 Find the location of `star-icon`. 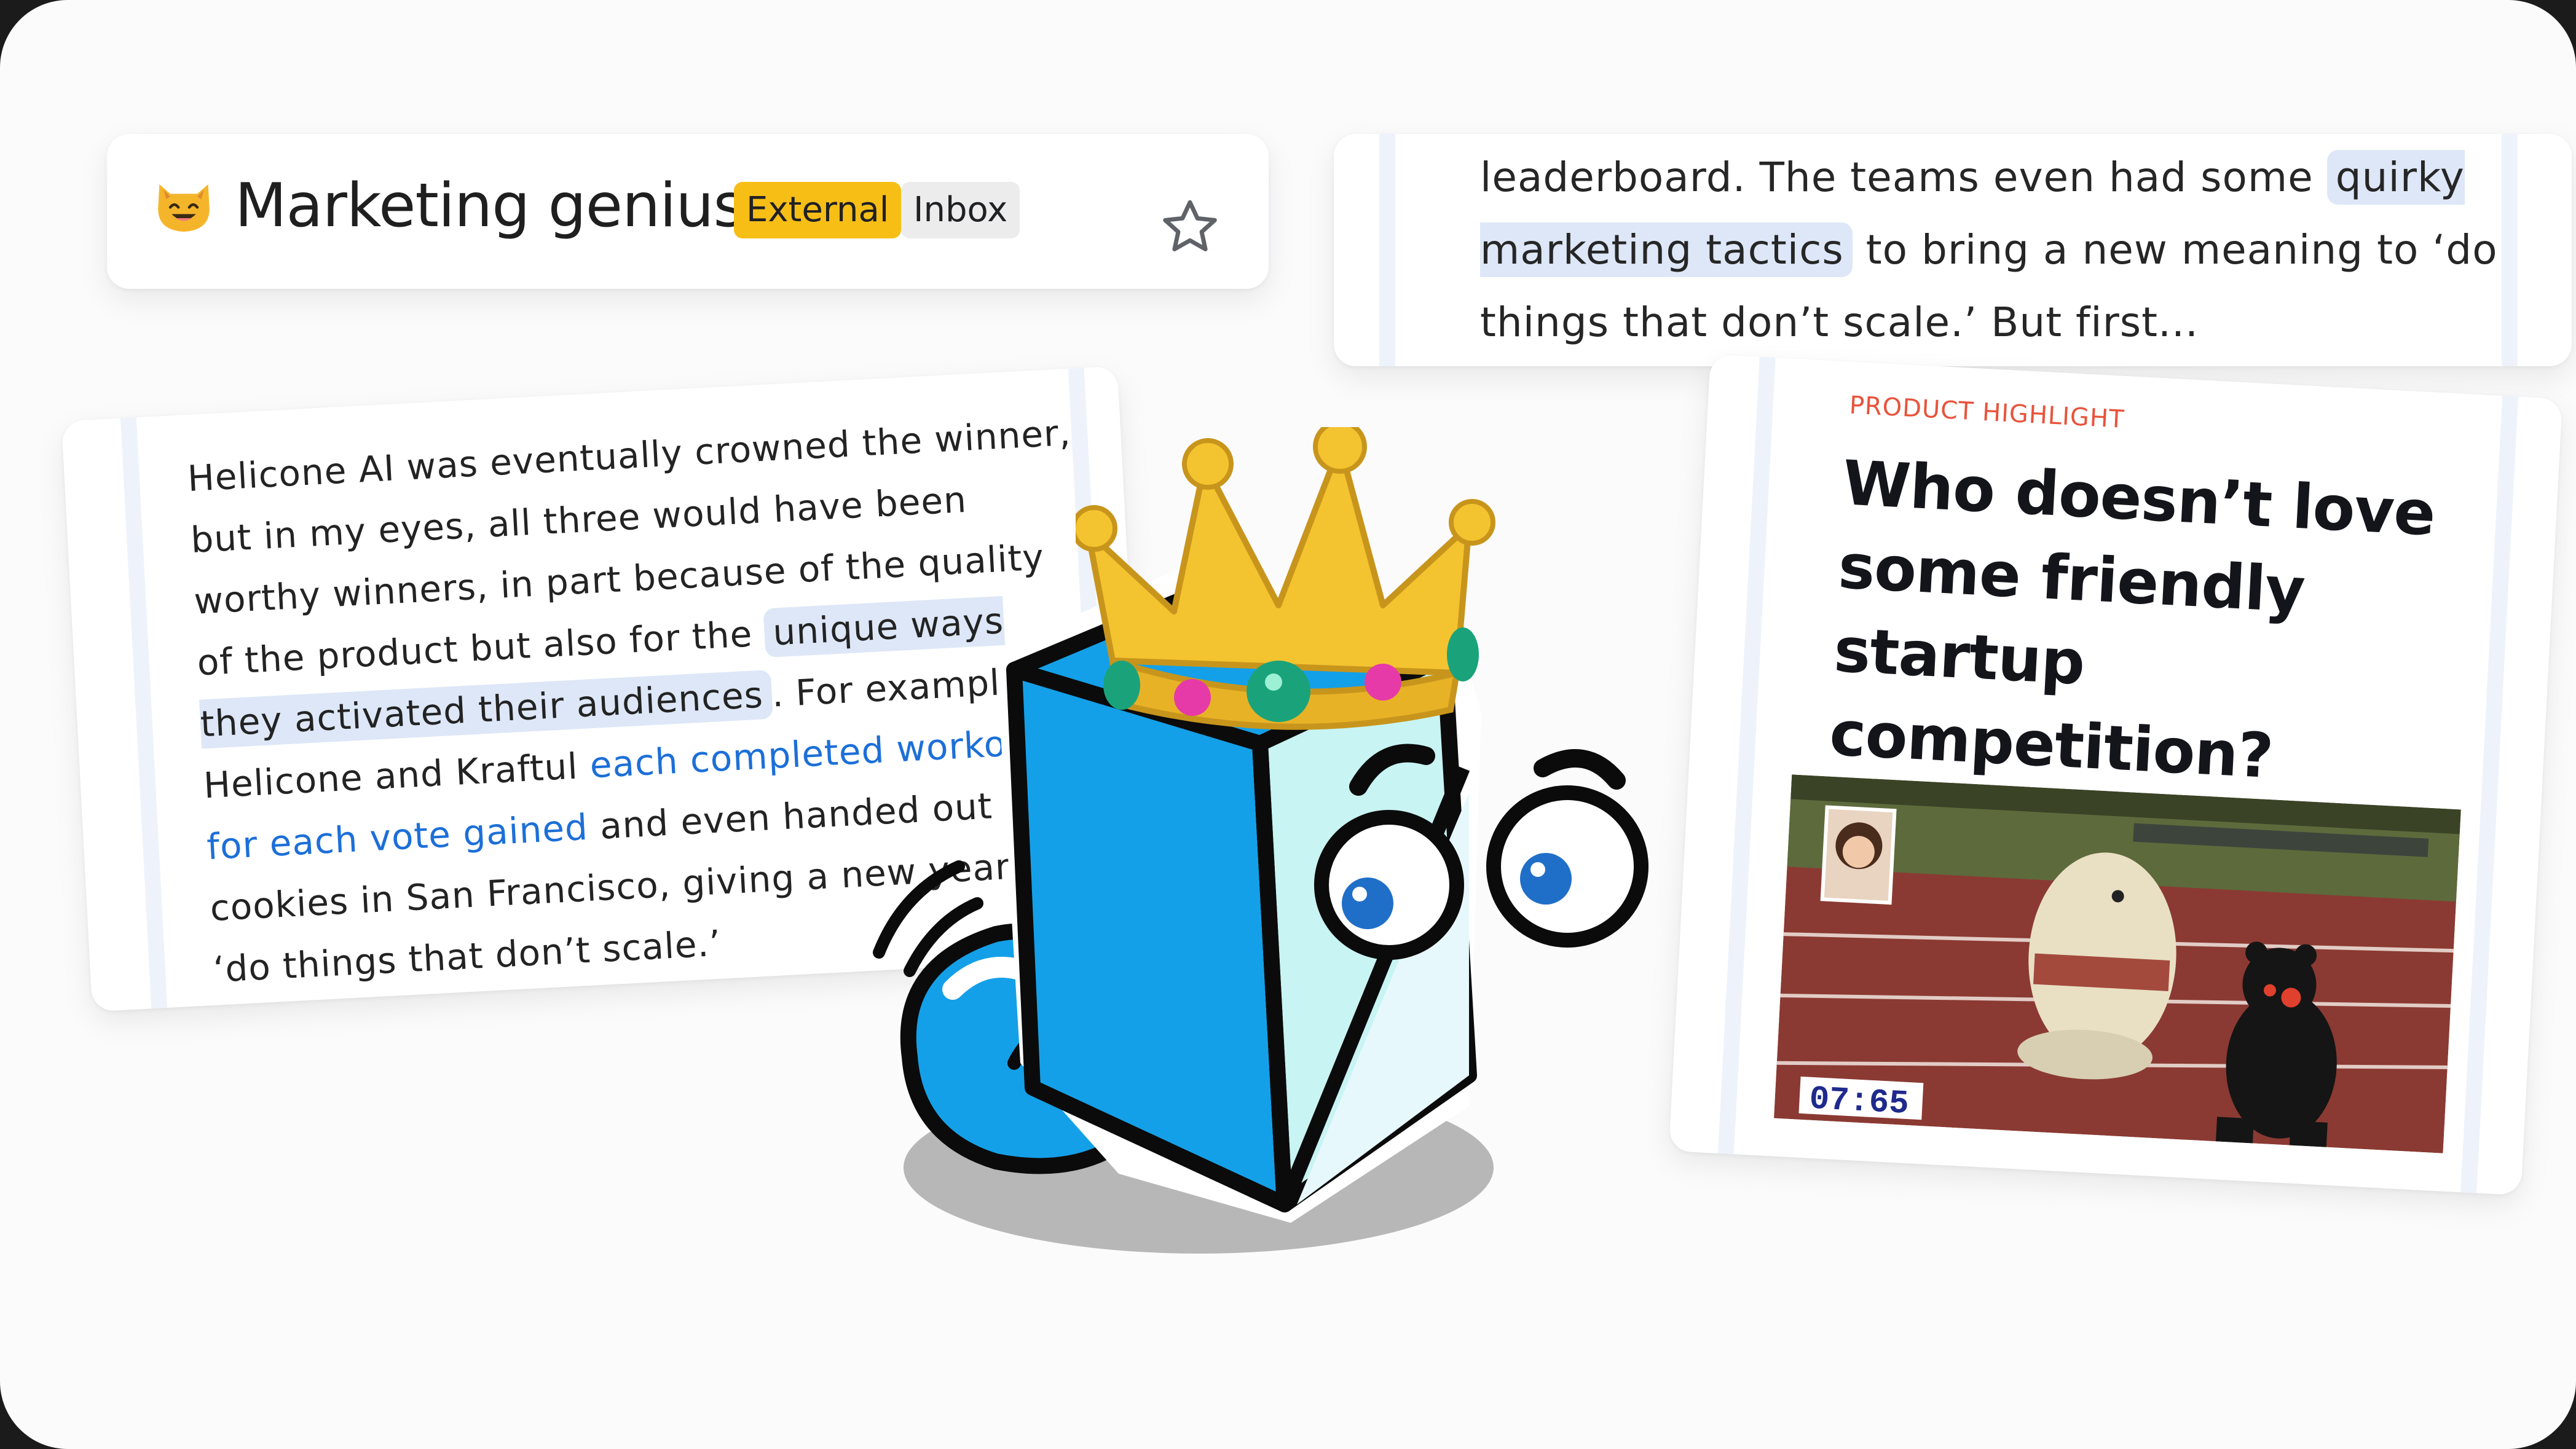

star-icon is located at coordinates (1190, 227).